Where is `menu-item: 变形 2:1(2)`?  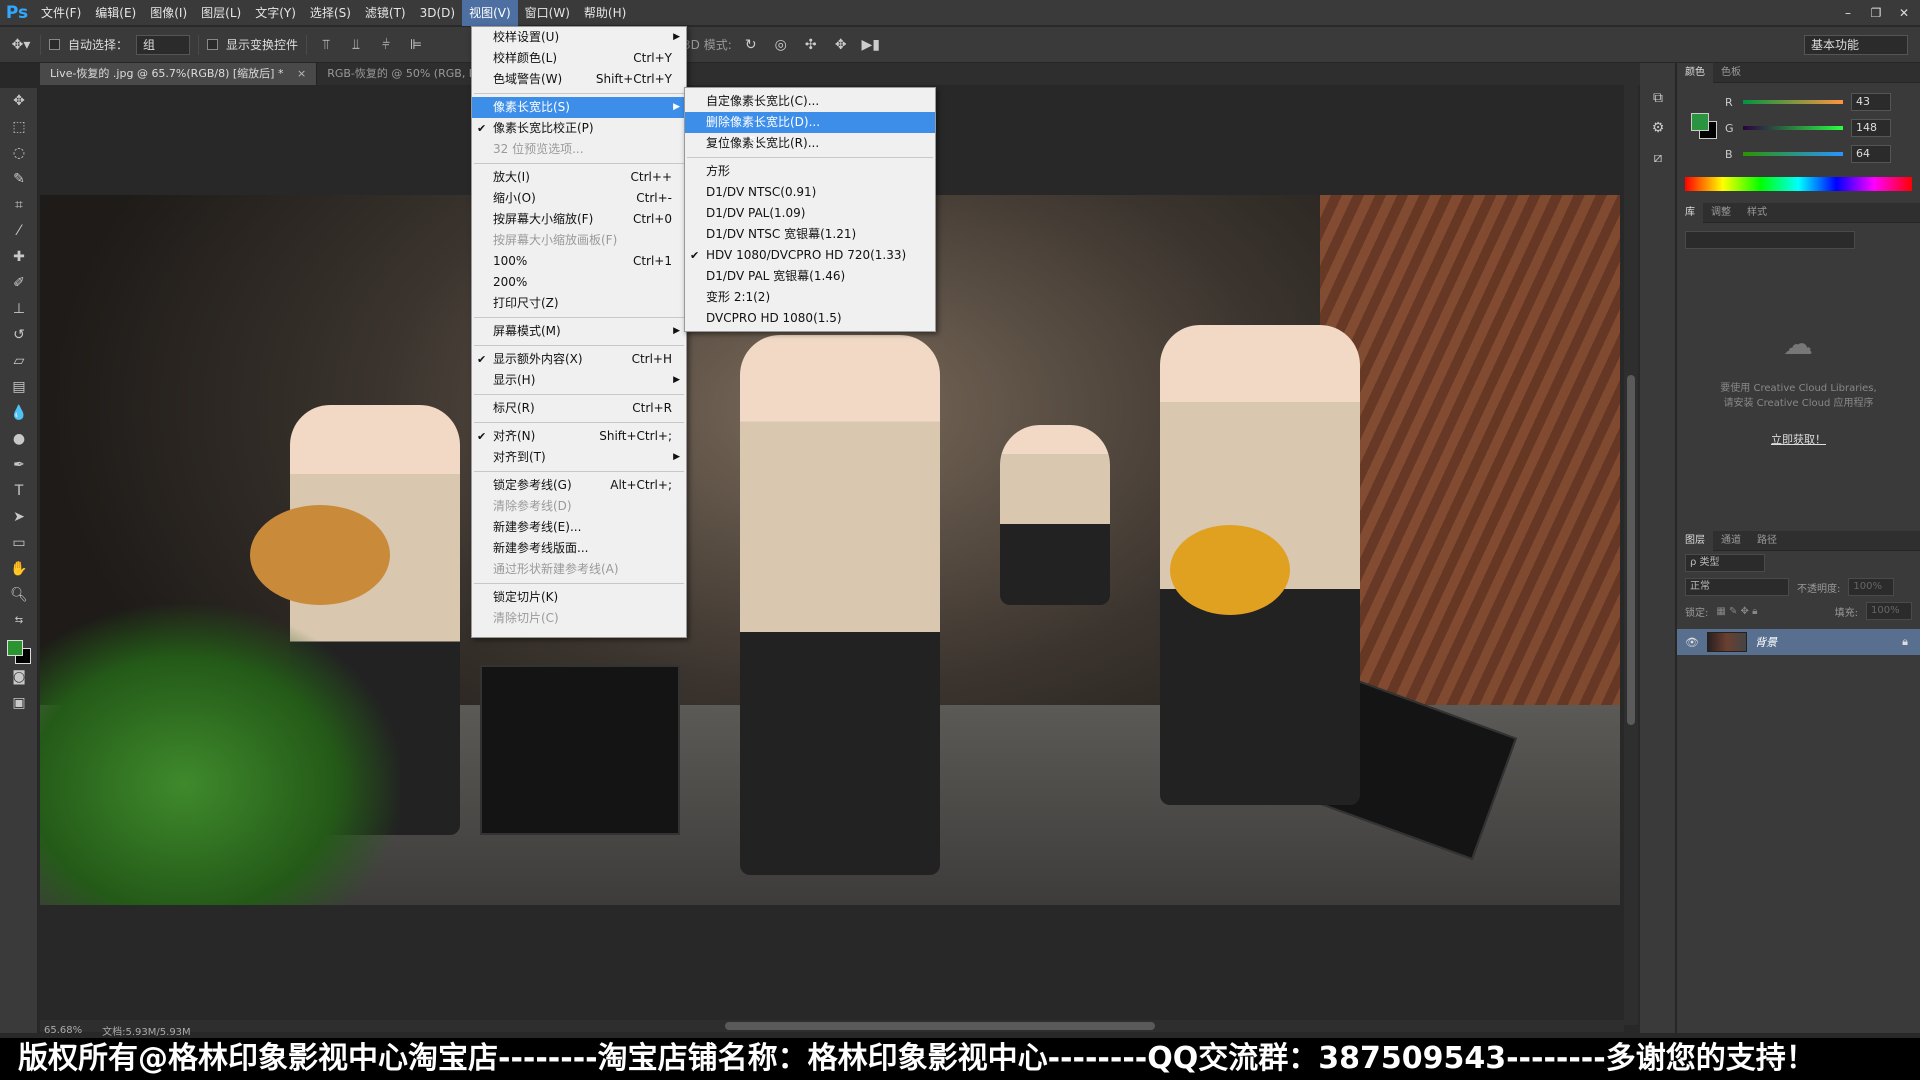 menu-item: 变形 2:1(2) is located at coordinates (810, 297).